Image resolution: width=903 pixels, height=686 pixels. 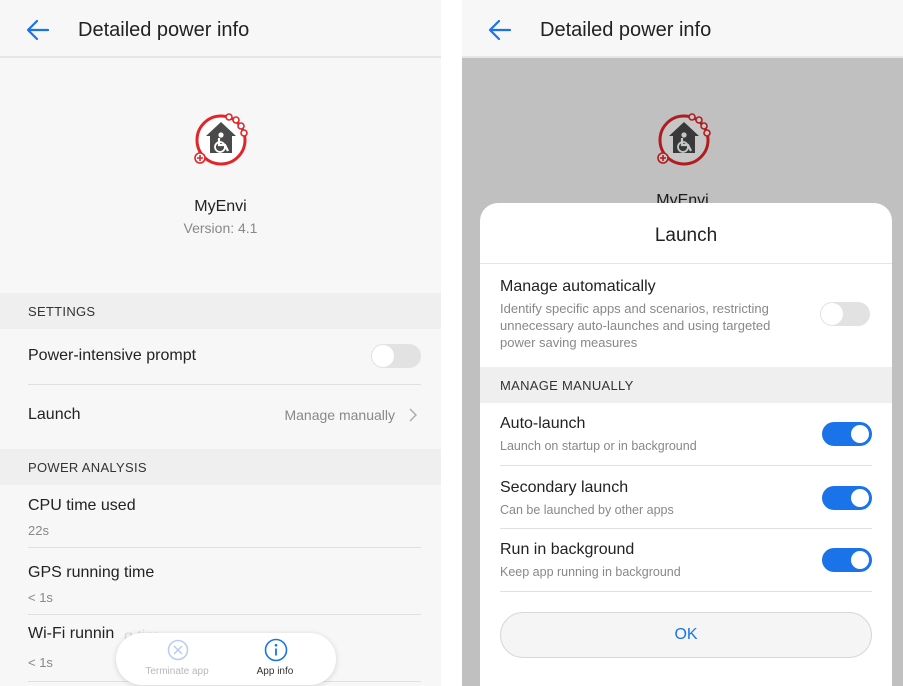 What do you see at coordinates (847, 560) in the screenshot?
I see `run-in-background-toggle` at bounding box center [847, 560].